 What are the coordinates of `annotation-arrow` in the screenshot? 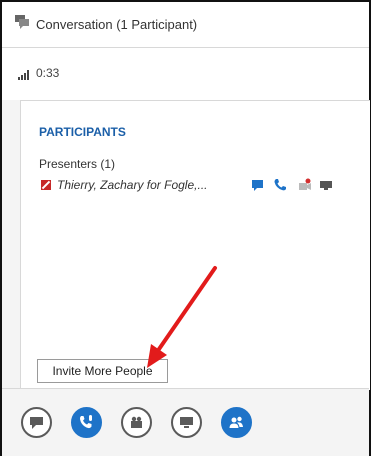 It's located at (182, 317).